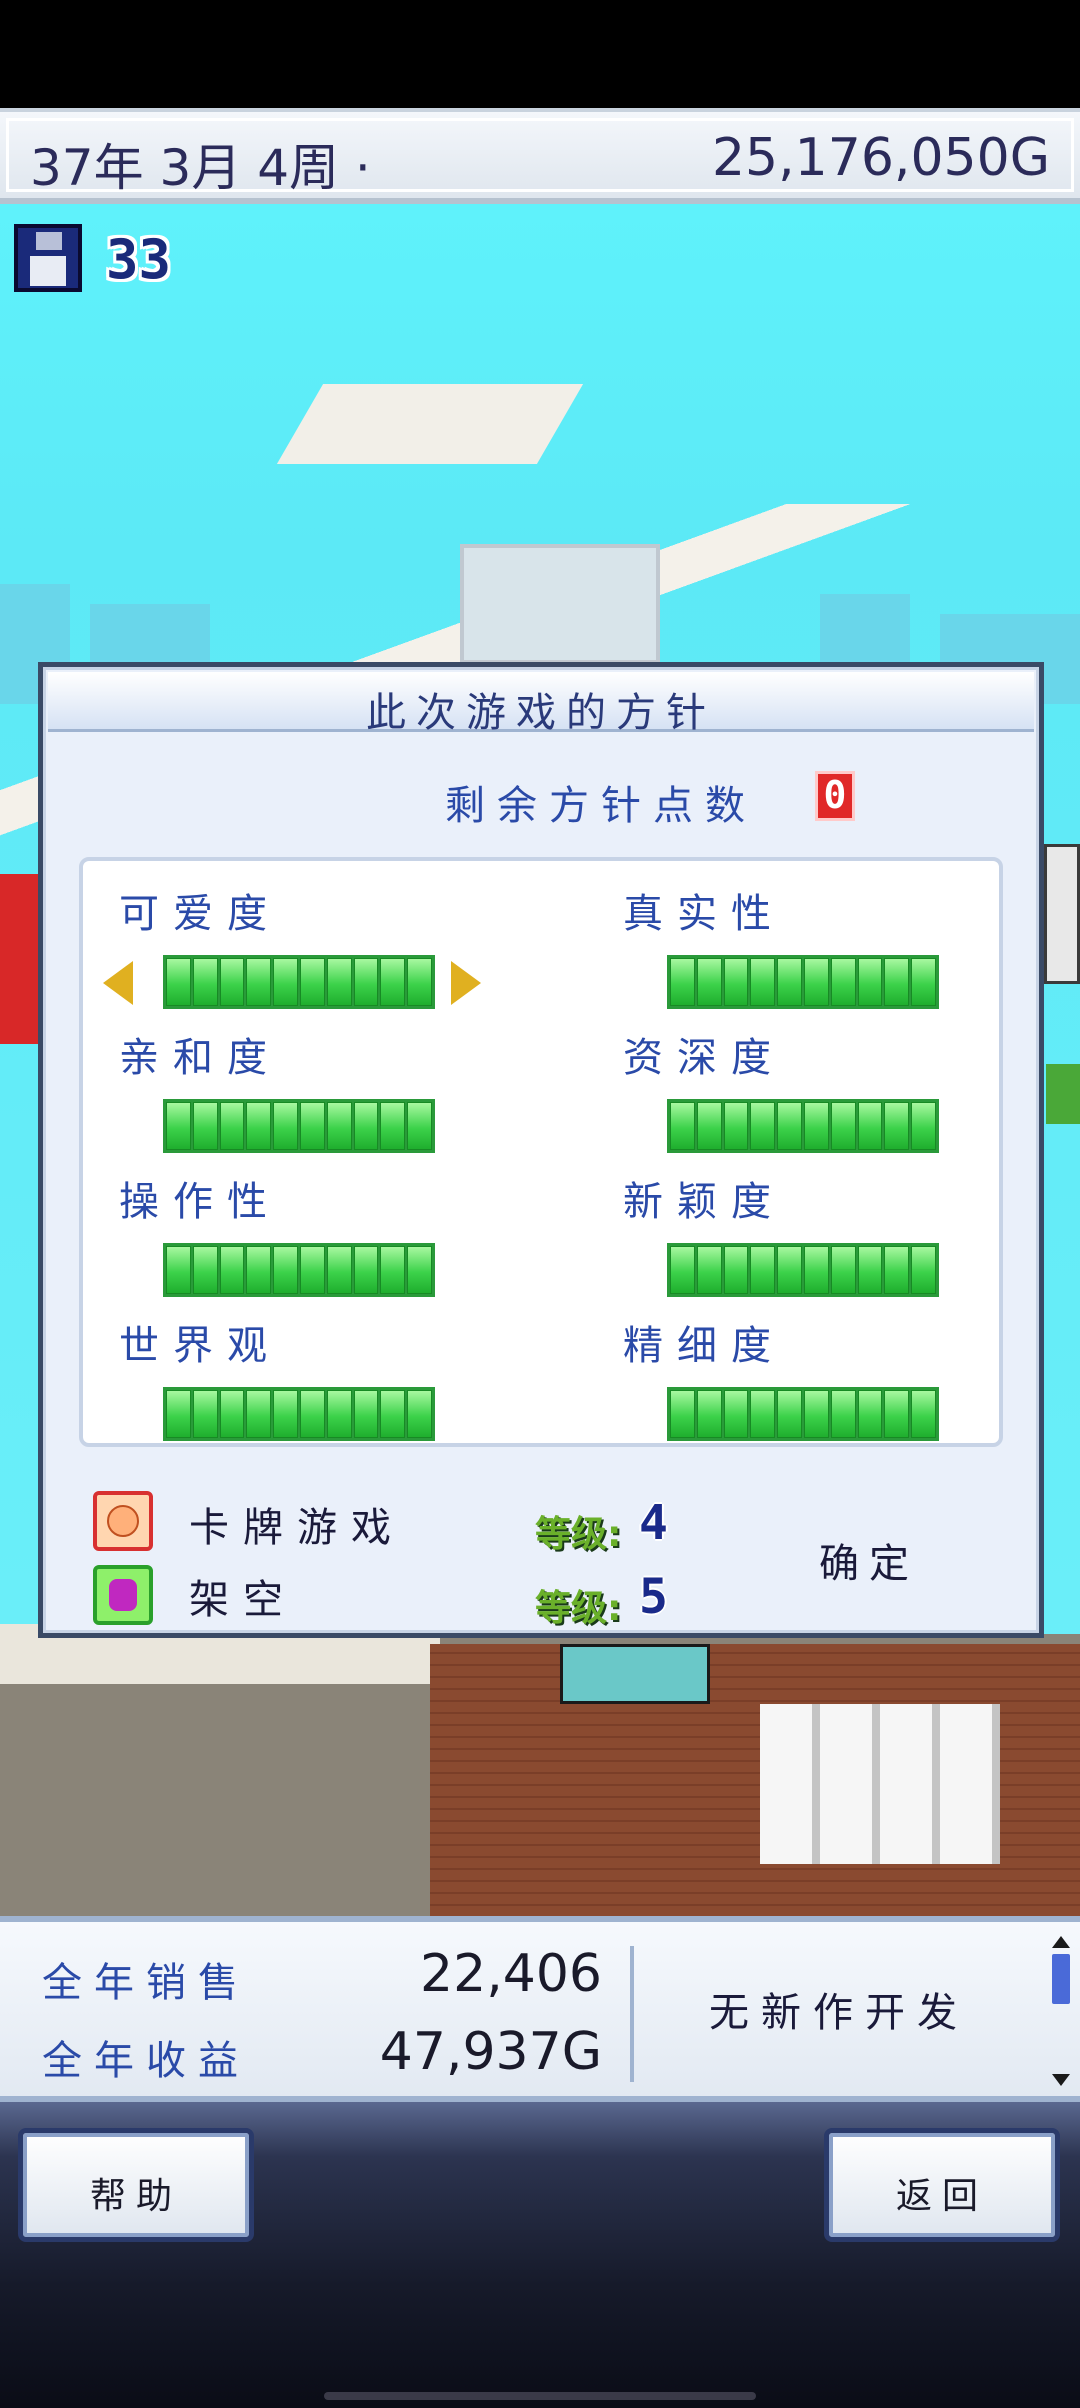 The width and height of the screenshot is (1080, 2408). What do you see at coordinates (833, 1095) in the screenshot?
I see `param-depth: 资深度` at bounding box center [833, 1095].